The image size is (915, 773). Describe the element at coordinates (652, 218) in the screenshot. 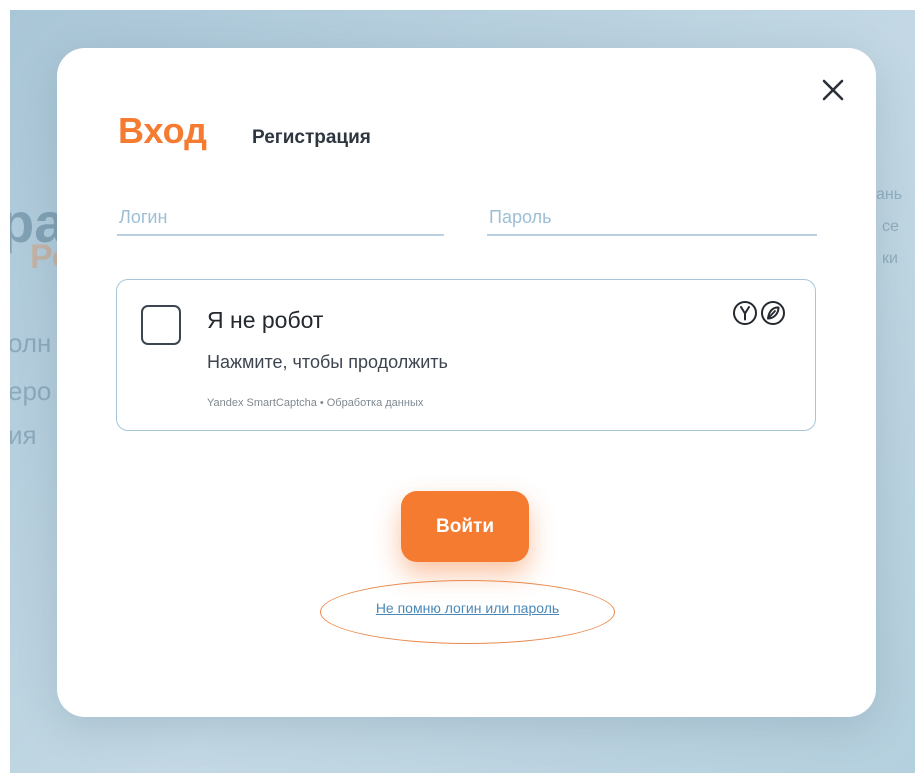

I see `password-input` at that location.